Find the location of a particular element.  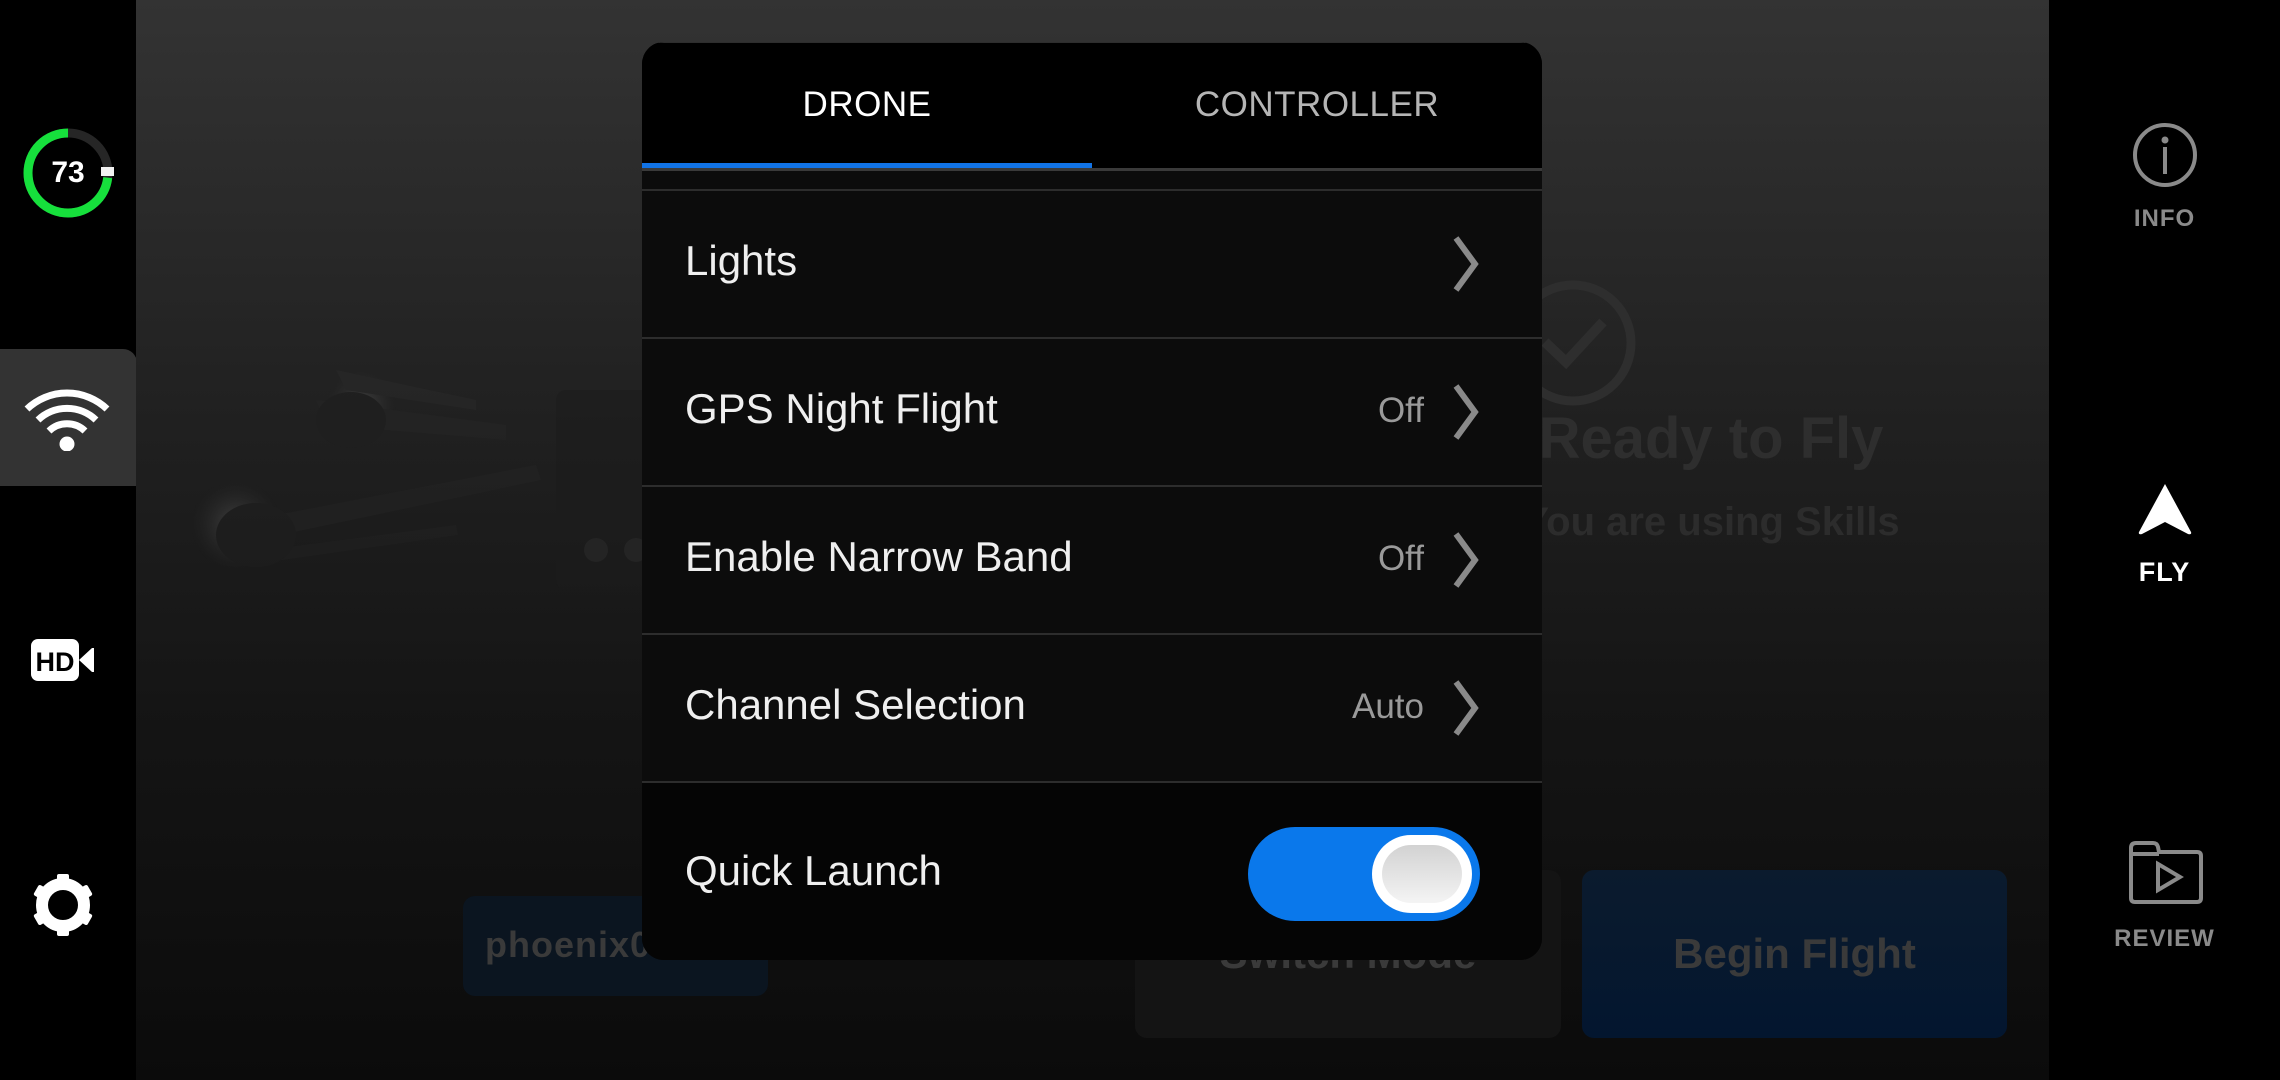

gear-icon is located at coordinates (63, 905).